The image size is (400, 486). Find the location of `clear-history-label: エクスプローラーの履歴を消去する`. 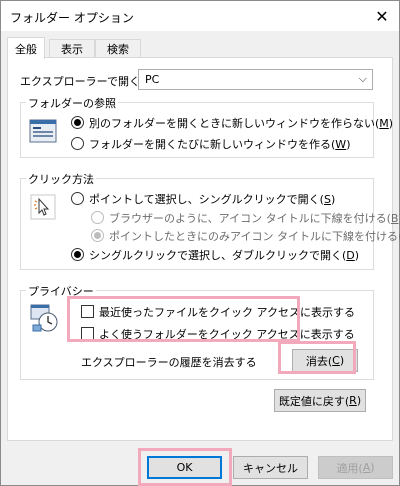

clear-history-label: エクスプローラーの履歴を消去する is located at coordinates (169, 362).